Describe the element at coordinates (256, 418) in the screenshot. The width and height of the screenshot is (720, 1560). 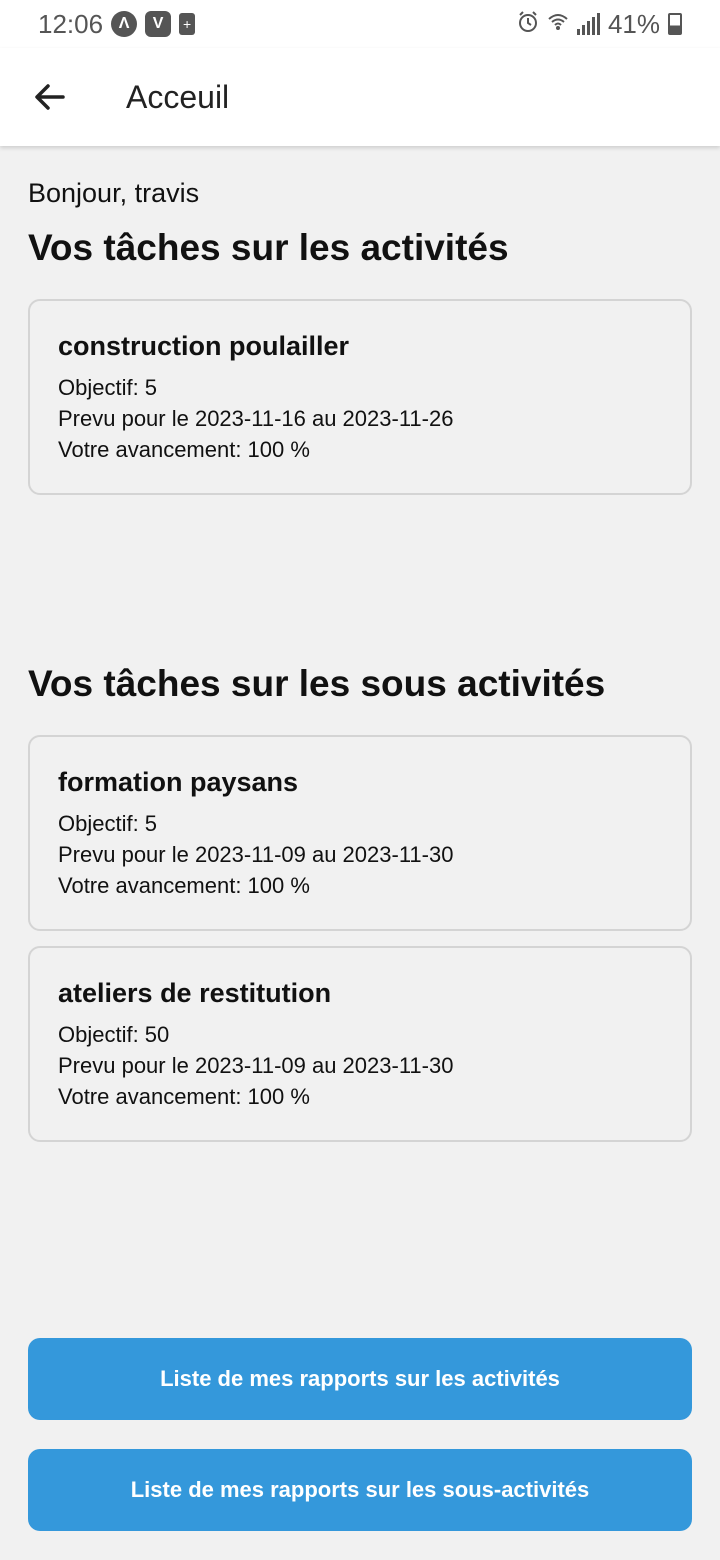
I see `activity-prevu: Prevu pour le 2023-11-16 au 2023-11-26` at that location.